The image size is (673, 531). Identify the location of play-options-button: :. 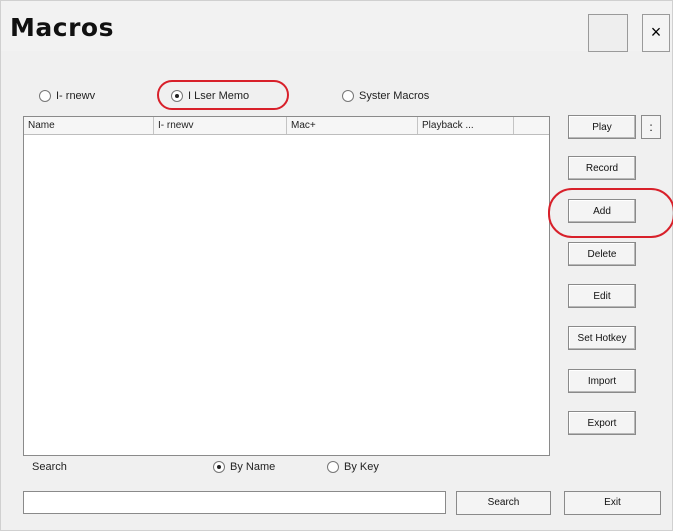
(651, 127).